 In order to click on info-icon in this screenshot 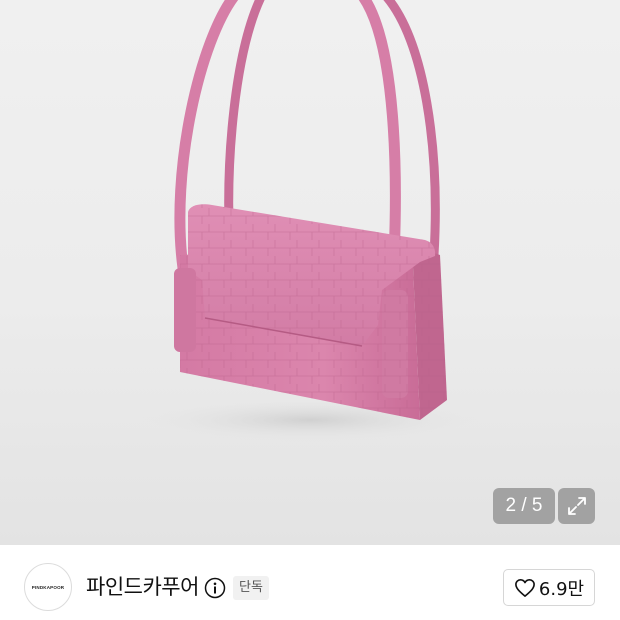, I will do `click(215, 588)`.